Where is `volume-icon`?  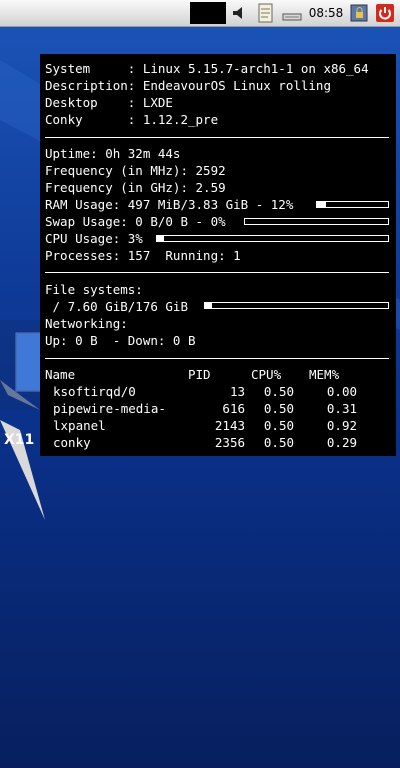
volume-icon is located at coordinates (240, 13).